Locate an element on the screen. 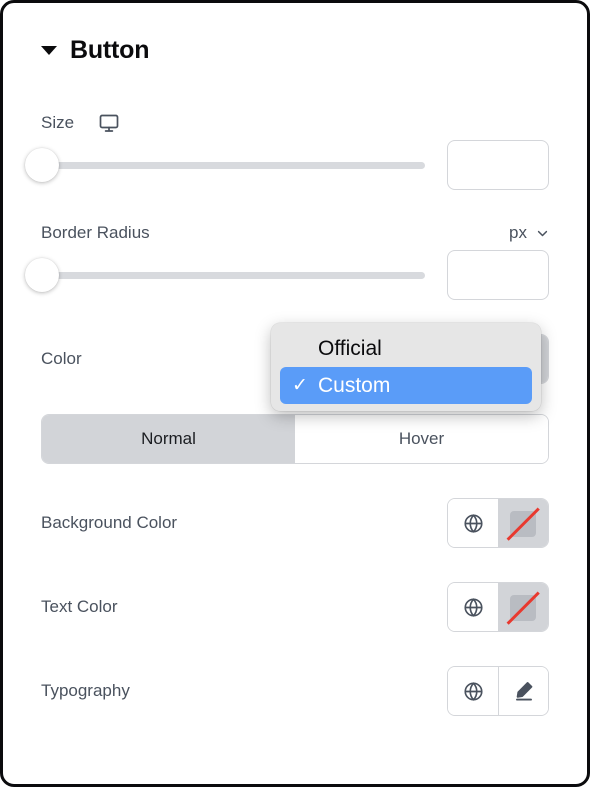 The image size is (590, 787). tab-hover: Hover is located at coordinates (421, 439).